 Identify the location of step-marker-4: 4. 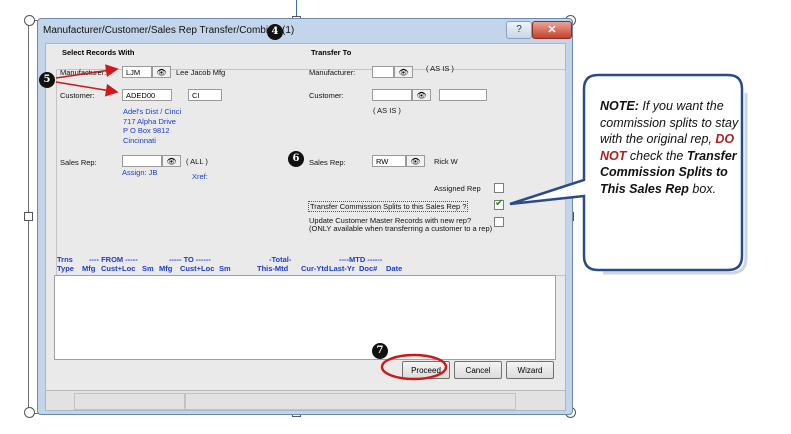
(275, 32).